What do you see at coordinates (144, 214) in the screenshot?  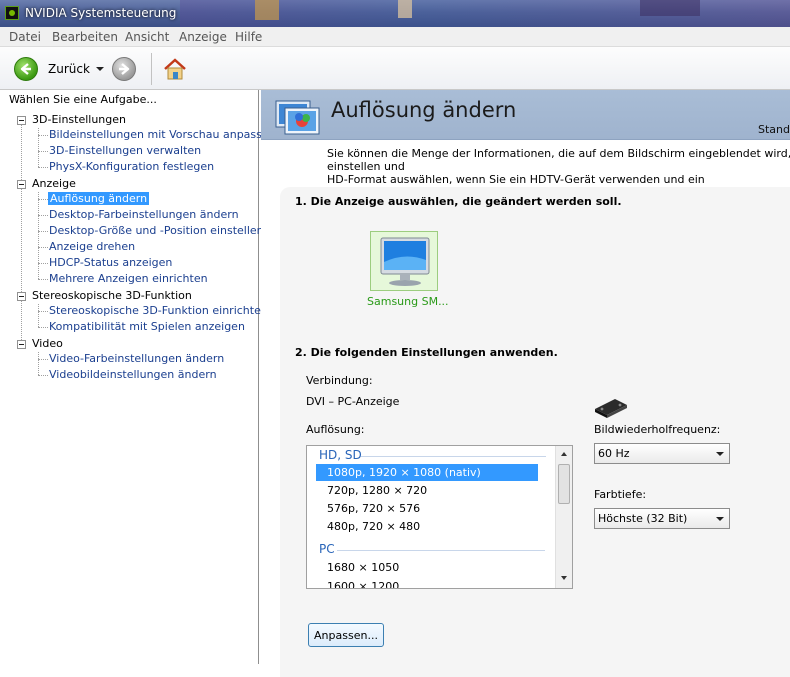 I see `task-desktop-color: Desktop-Farbeinstellungen ändern` at bounding box center [144, 214].